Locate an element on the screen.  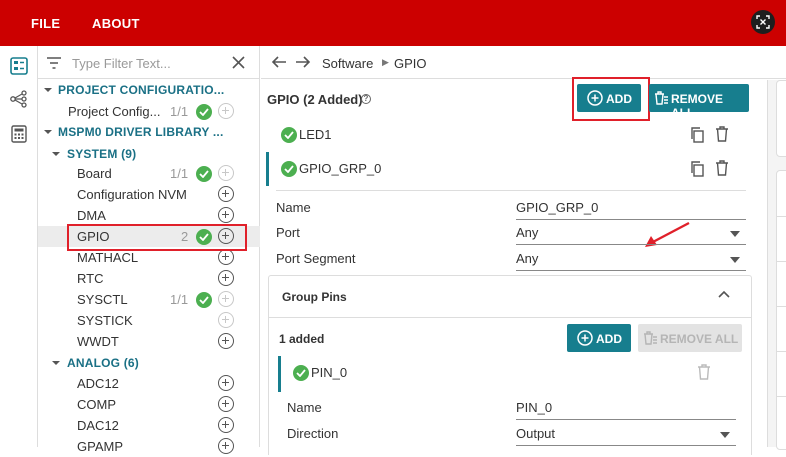
add-button-label: ADD is located at coordinates (619, 99).